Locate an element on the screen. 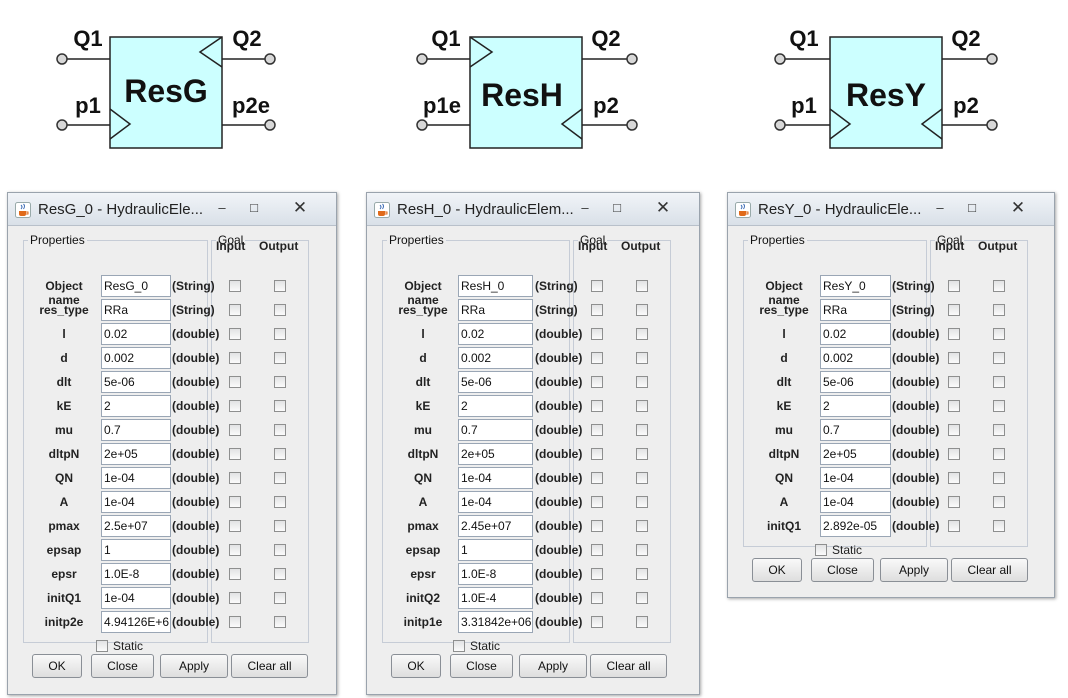 The height and width of the screenshot is (698, 1068). property-value-field: ResG_0 is located at coordinates (136, 286).